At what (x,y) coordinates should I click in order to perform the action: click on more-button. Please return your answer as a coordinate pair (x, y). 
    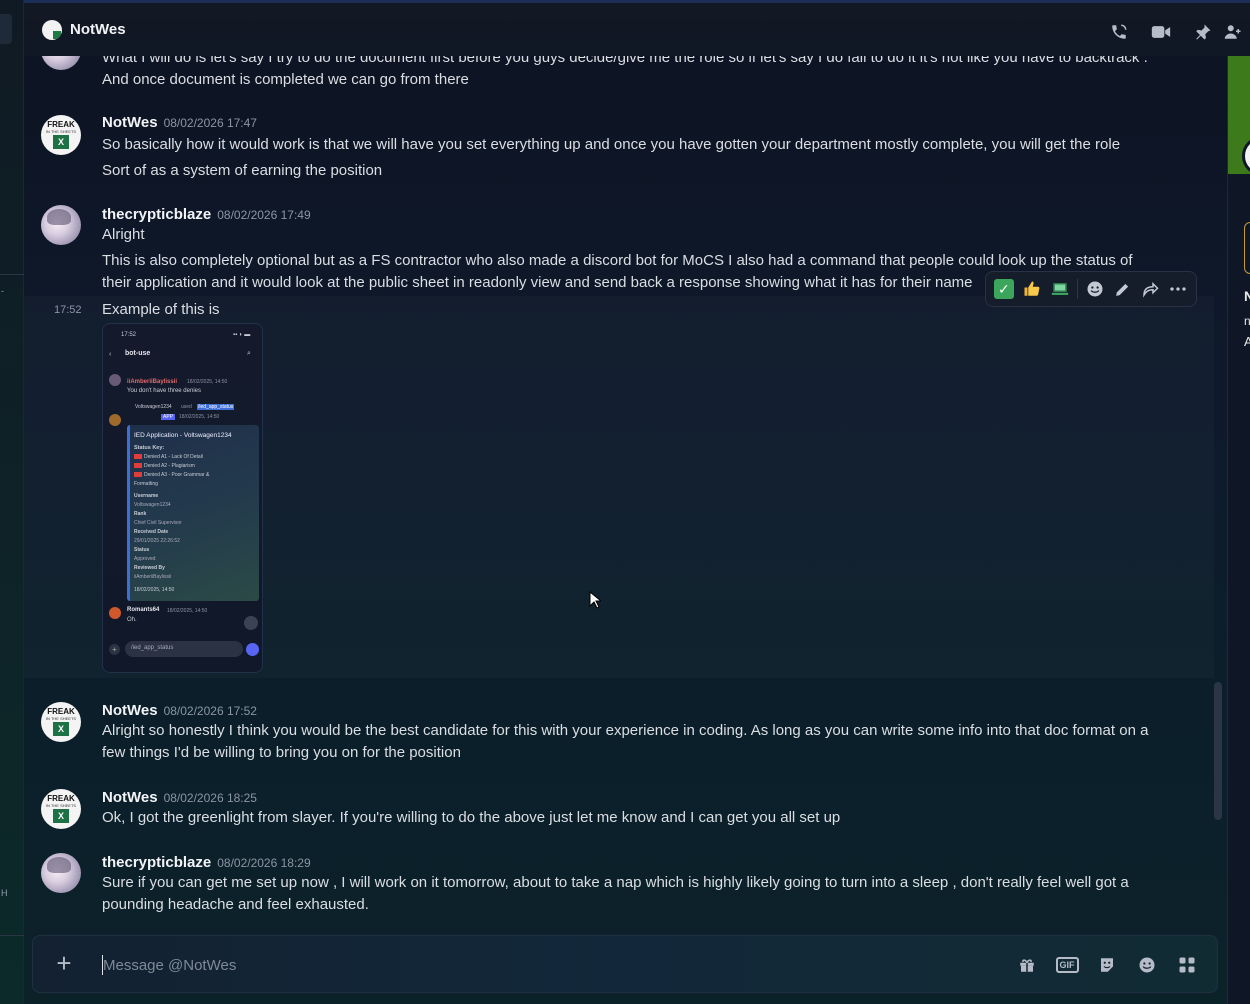
    Looking at the image, I should click on (1178, 289).